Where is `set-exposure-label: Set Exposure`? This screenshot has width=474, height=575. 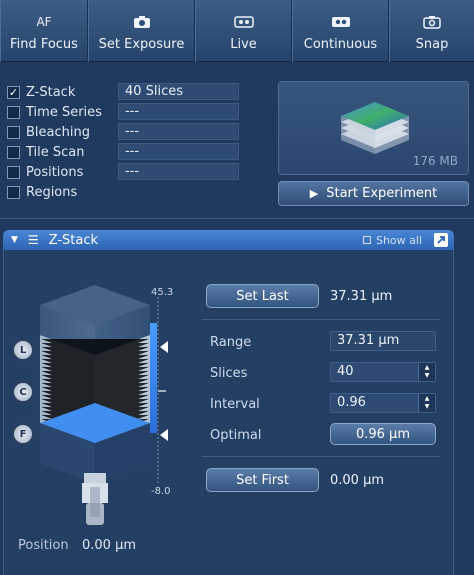 set-exposure-label: Set Exposure is located at coordinates (141, 44).